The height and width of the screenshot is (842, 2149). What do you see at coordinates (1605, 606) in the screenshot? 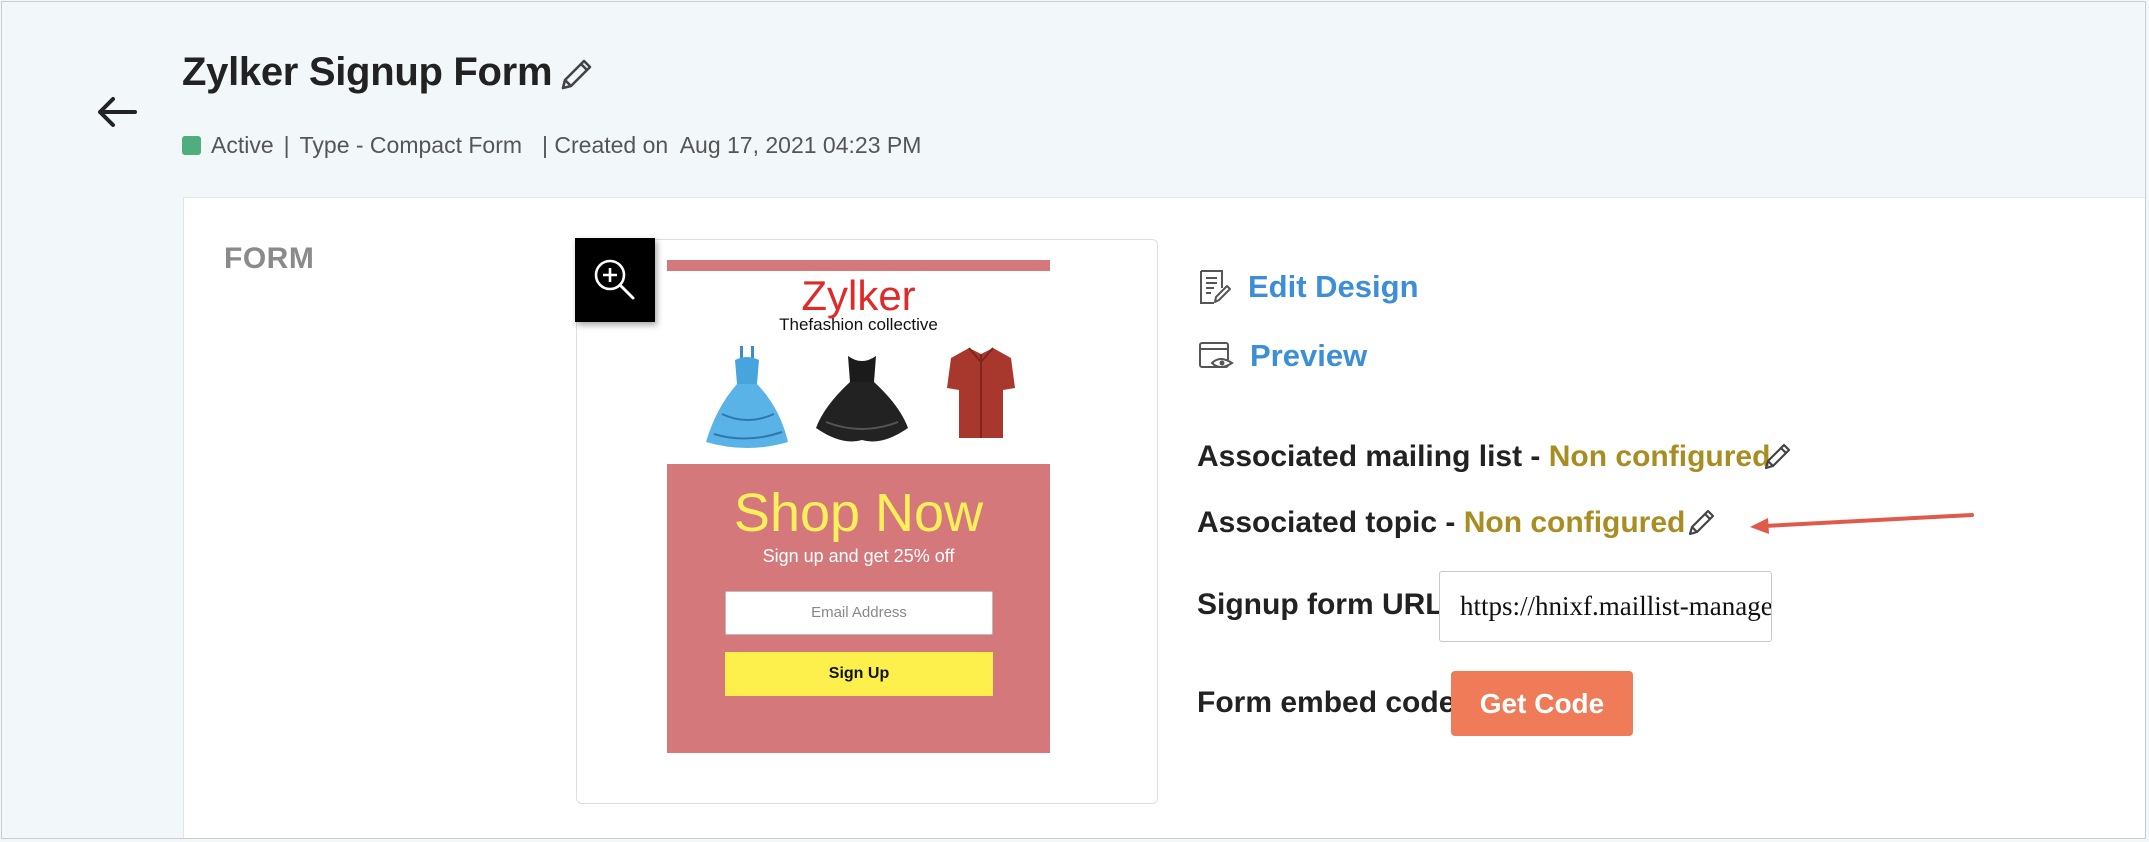
I see `signup-url-input` at bounding box center [1605, 606].